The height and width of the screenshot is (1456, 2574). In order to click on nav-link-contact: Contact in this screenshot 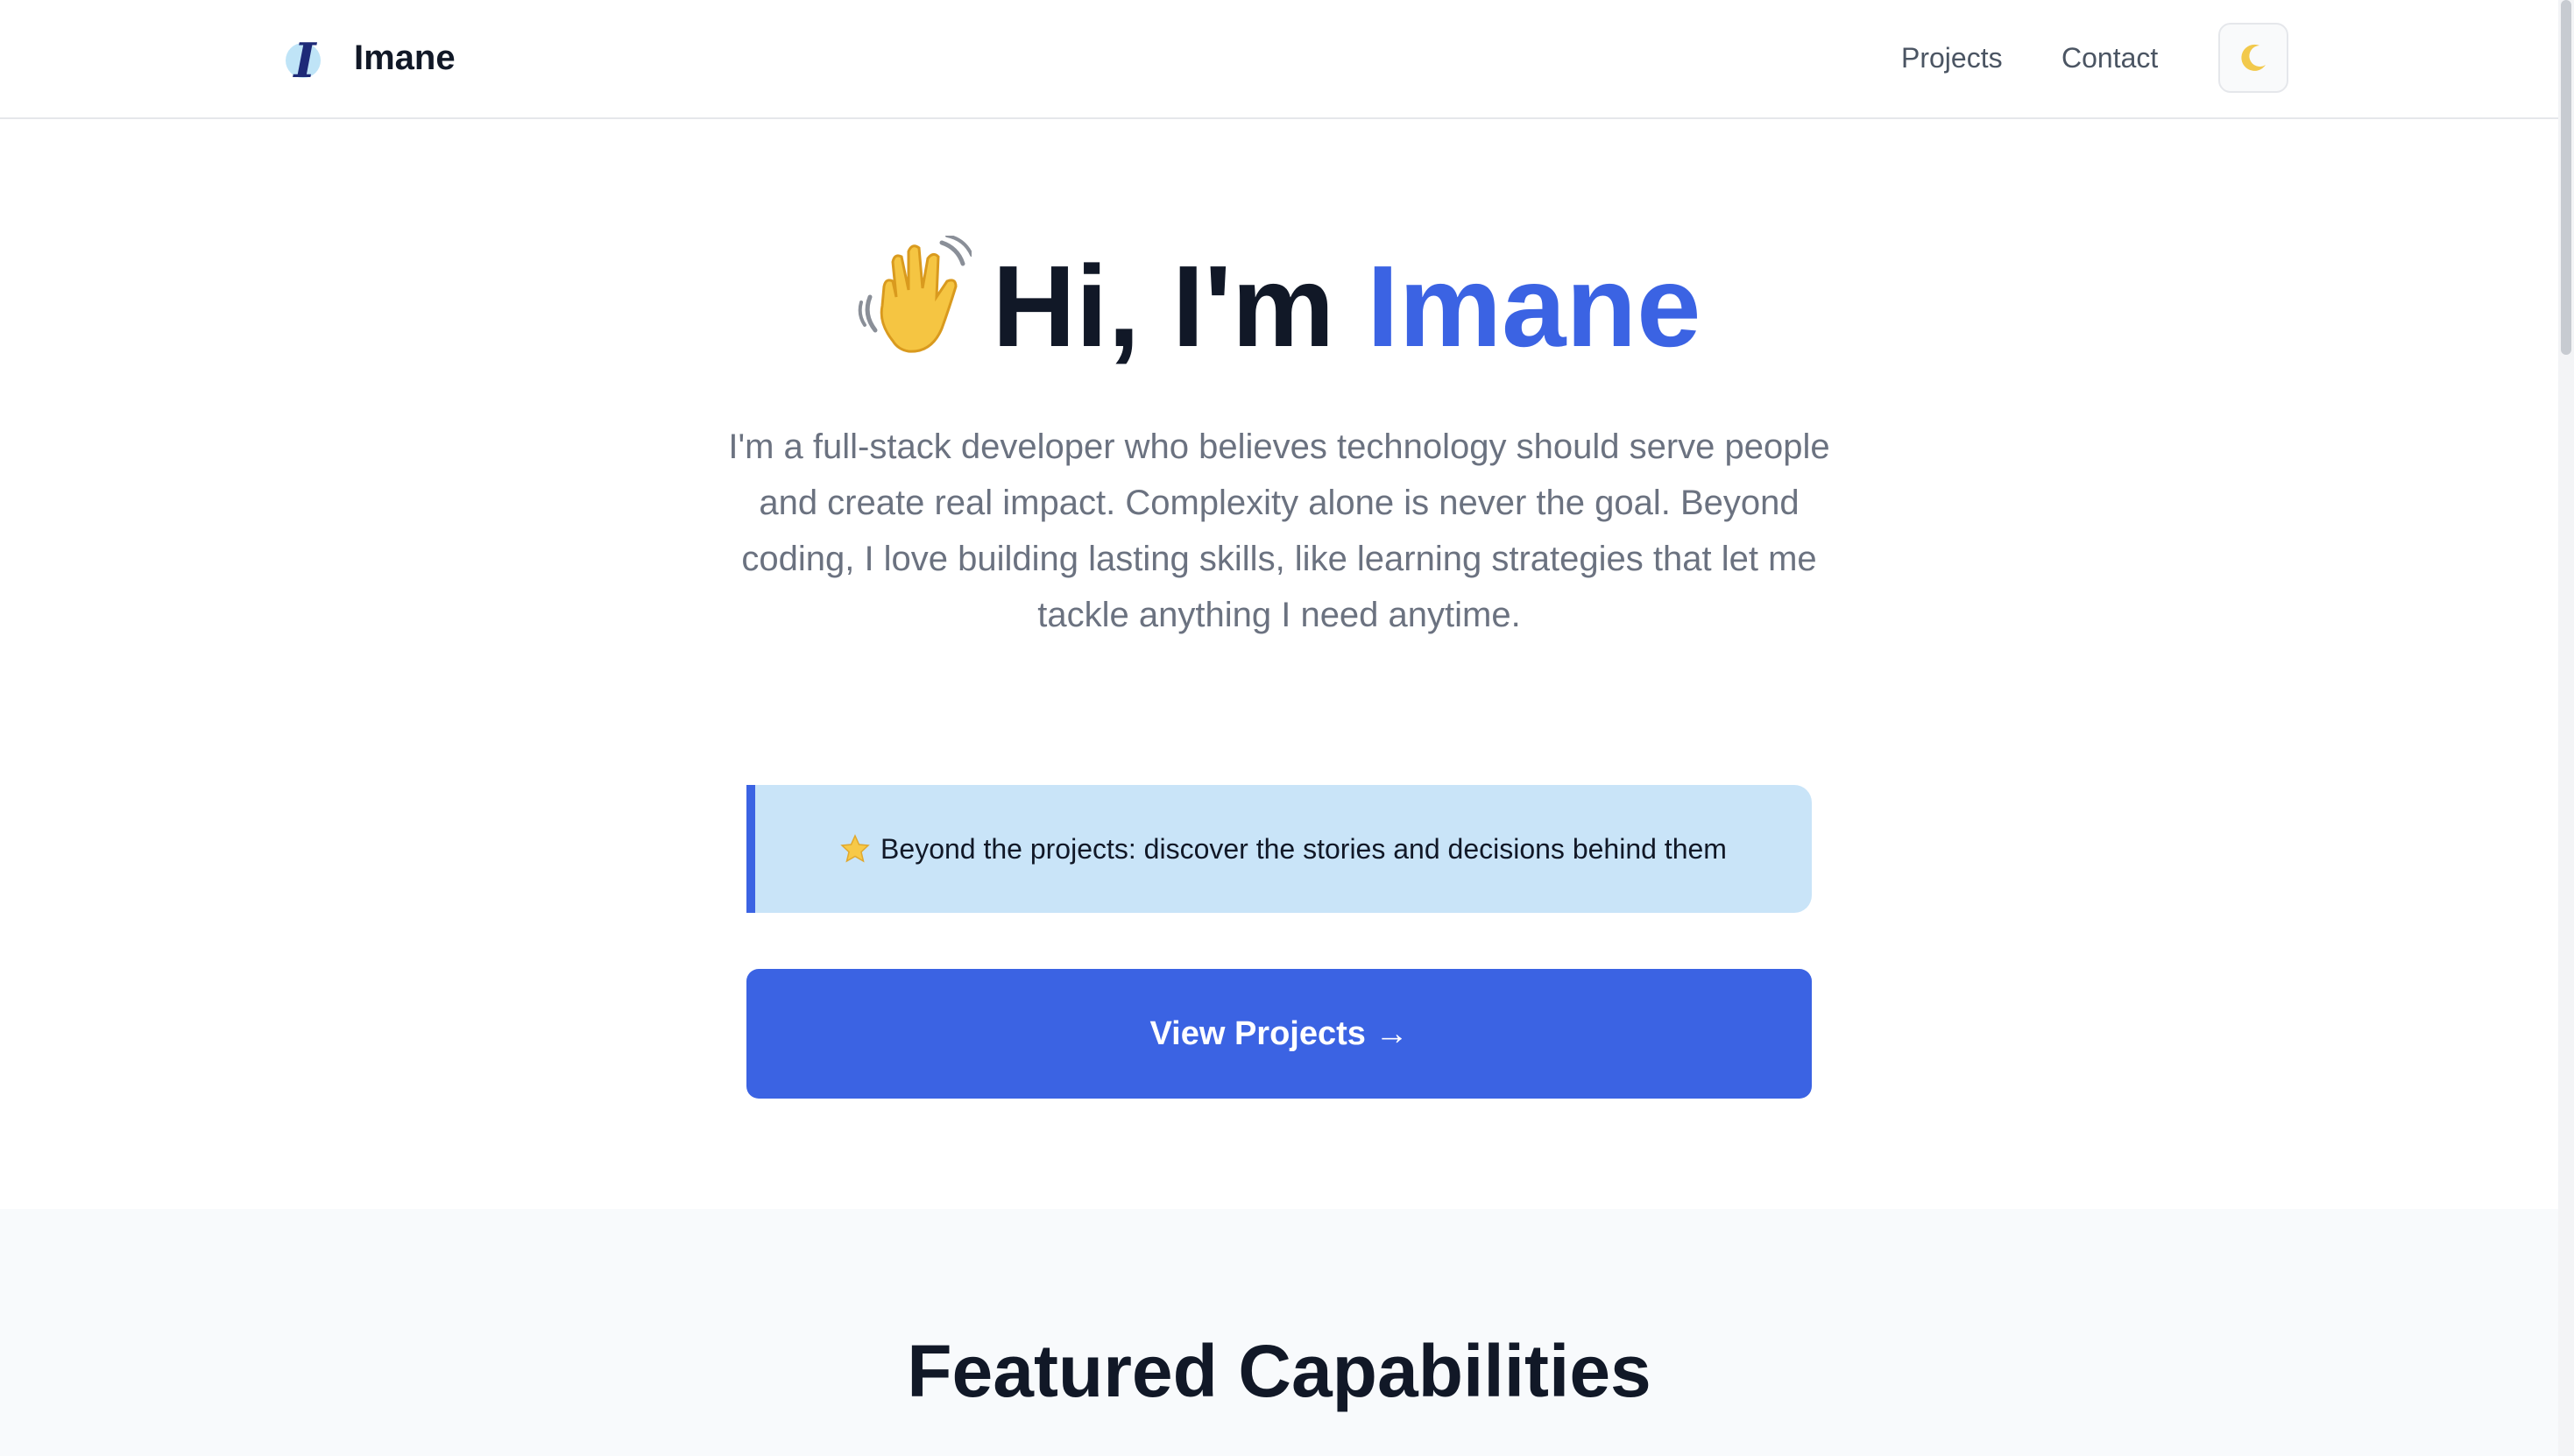, I will do `click(2109, 58)`.